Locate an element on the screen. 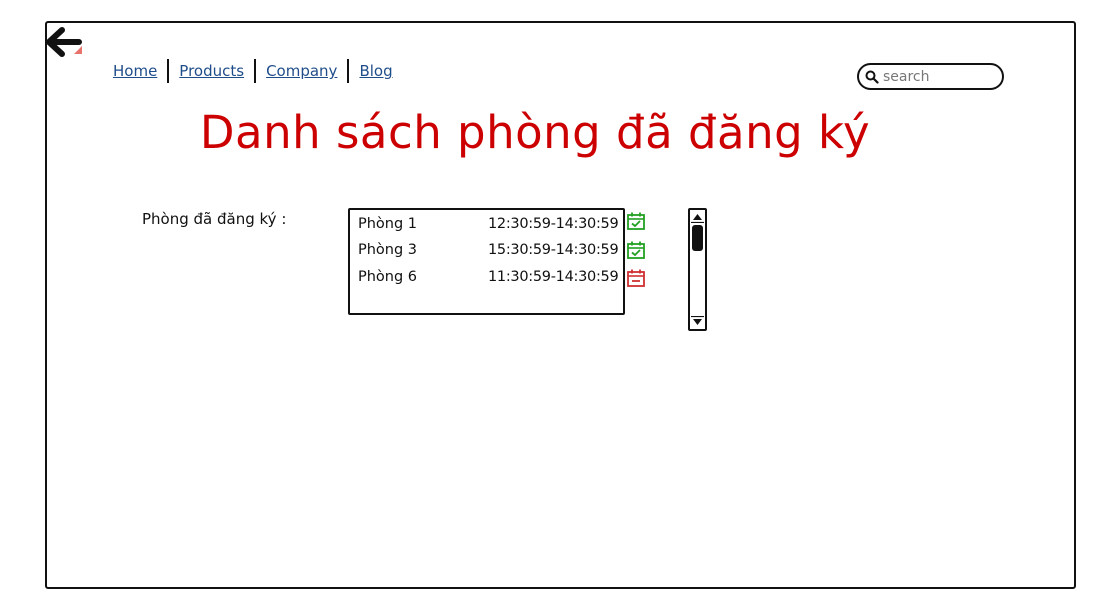  room-time-range: 15:30:59-14:30:59 is located at coordinates (553, 250).